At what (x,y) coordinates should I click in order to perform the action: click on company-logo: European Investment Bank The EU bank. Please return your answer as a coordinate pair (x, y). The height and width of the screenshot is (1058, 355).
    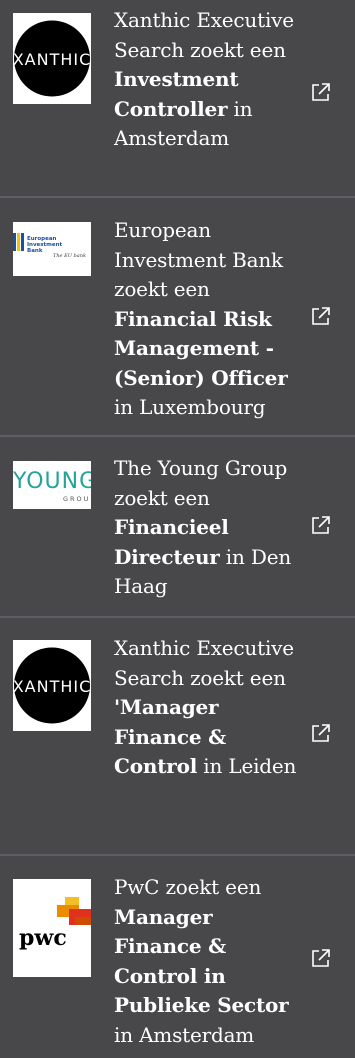
    Looking at the image, I should click on (52, 249).